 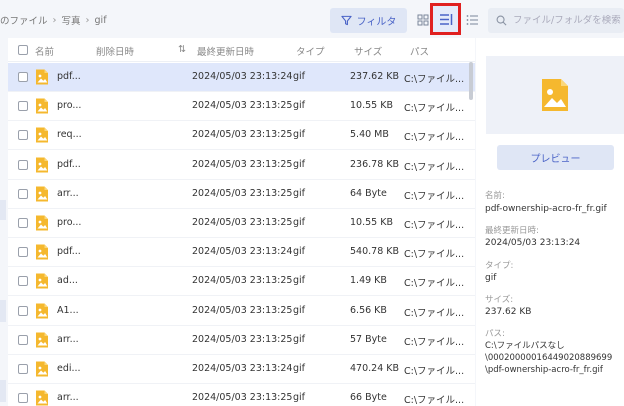 I want to click on scrollbar, so click(x=471, y=81).